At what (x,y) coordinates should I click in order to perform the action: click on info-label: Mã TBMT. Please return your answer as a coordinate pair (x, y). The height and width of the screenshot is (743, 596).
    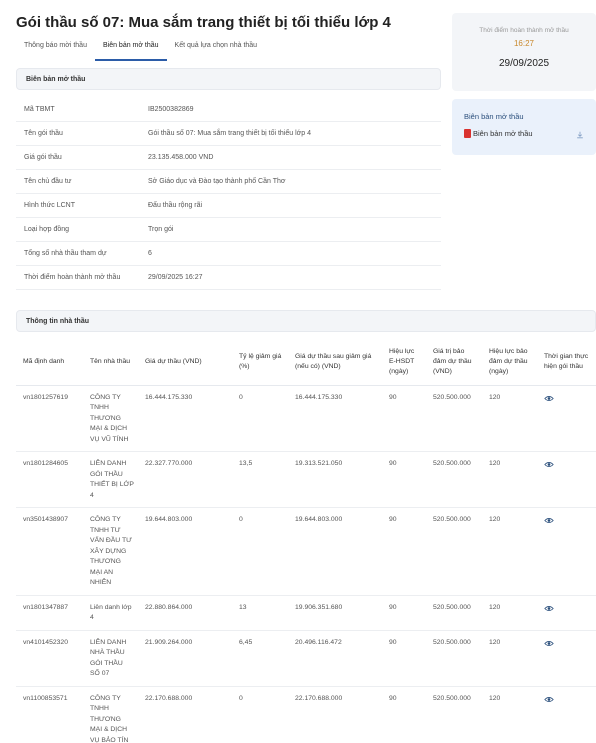
    Looking at the image, I should click on (39, 109).